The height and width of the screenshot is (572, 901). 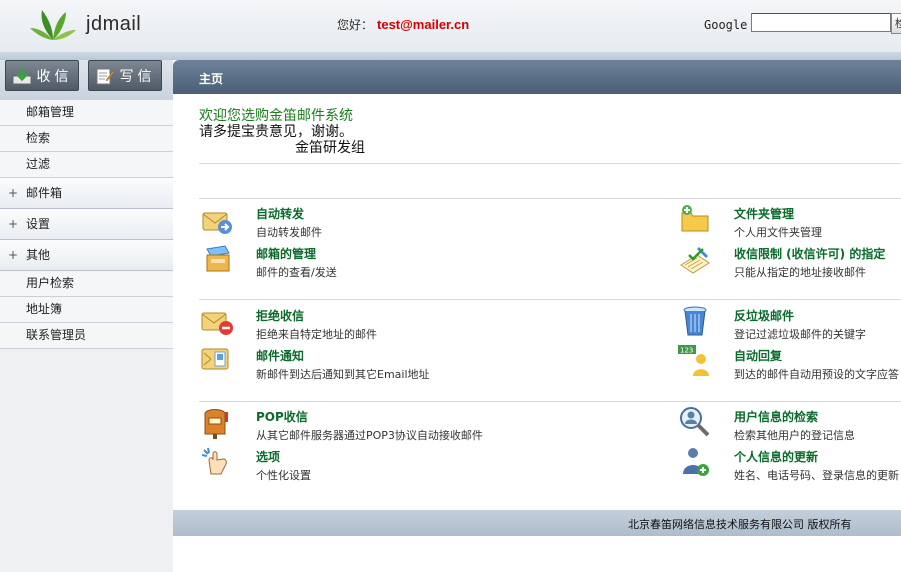 I want to click on compose-mail-button: 写信, so click(x=125, y=75).